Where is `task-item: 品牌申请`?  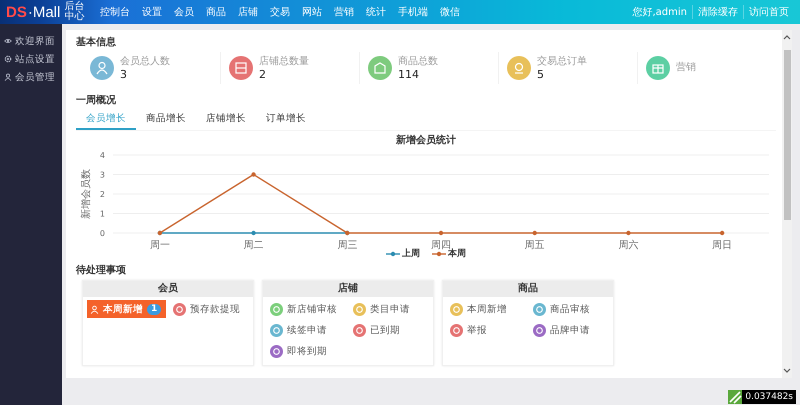 task-item: 品牌申请 is located at coordinates (569, 330).